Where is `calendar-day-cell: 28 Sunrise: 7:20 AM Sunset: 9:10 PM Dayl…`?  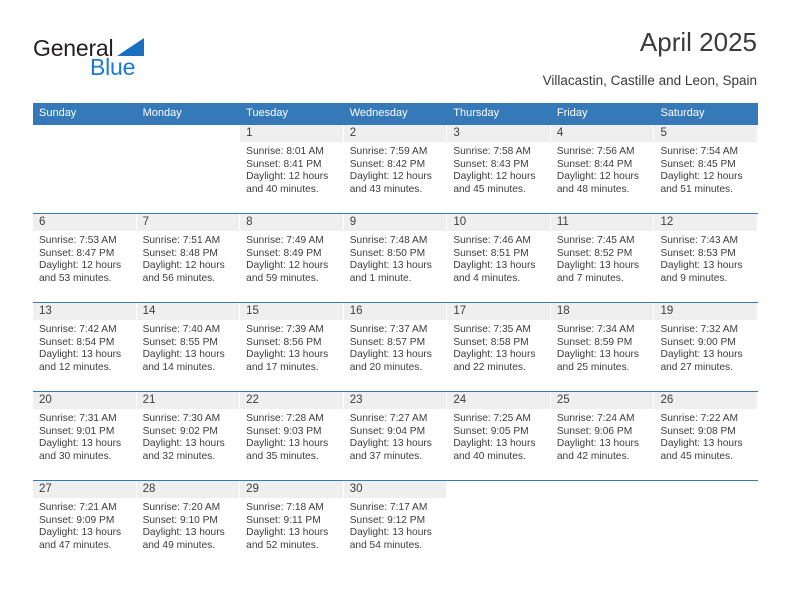
calendar-day-cell: 28 Sunrise: 7:20 AM Sunset: 9:10 PM Dayl… is located at coordinates (188, 525).